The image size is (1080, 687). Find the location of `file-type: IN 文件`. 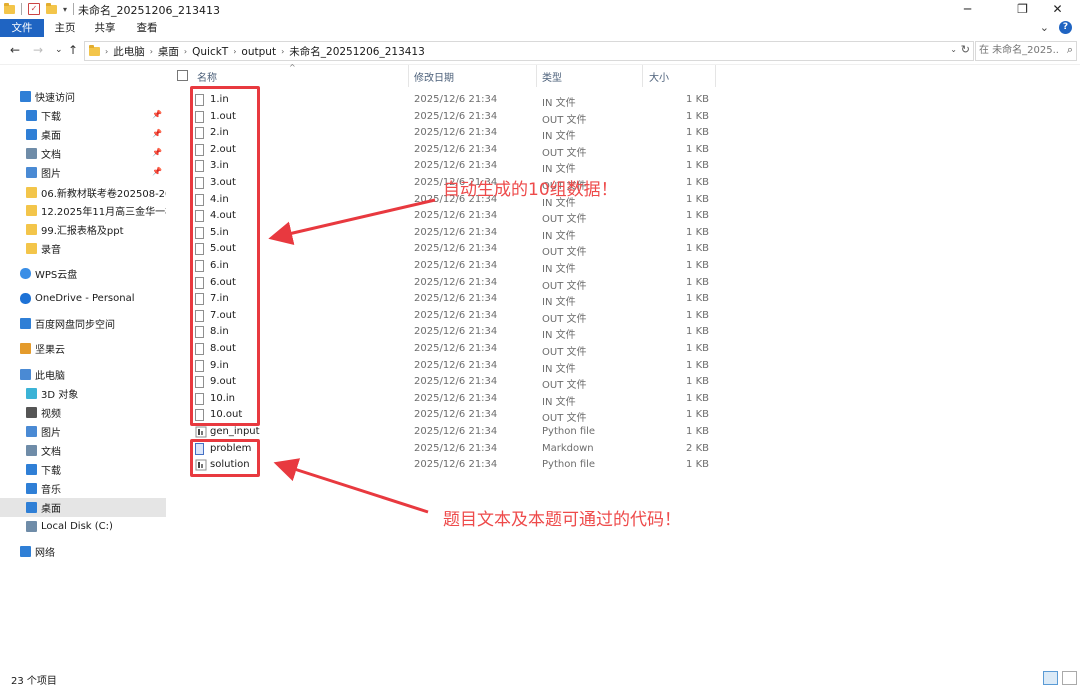

file-type: IN 文件 is located at coordinates (559, 137).